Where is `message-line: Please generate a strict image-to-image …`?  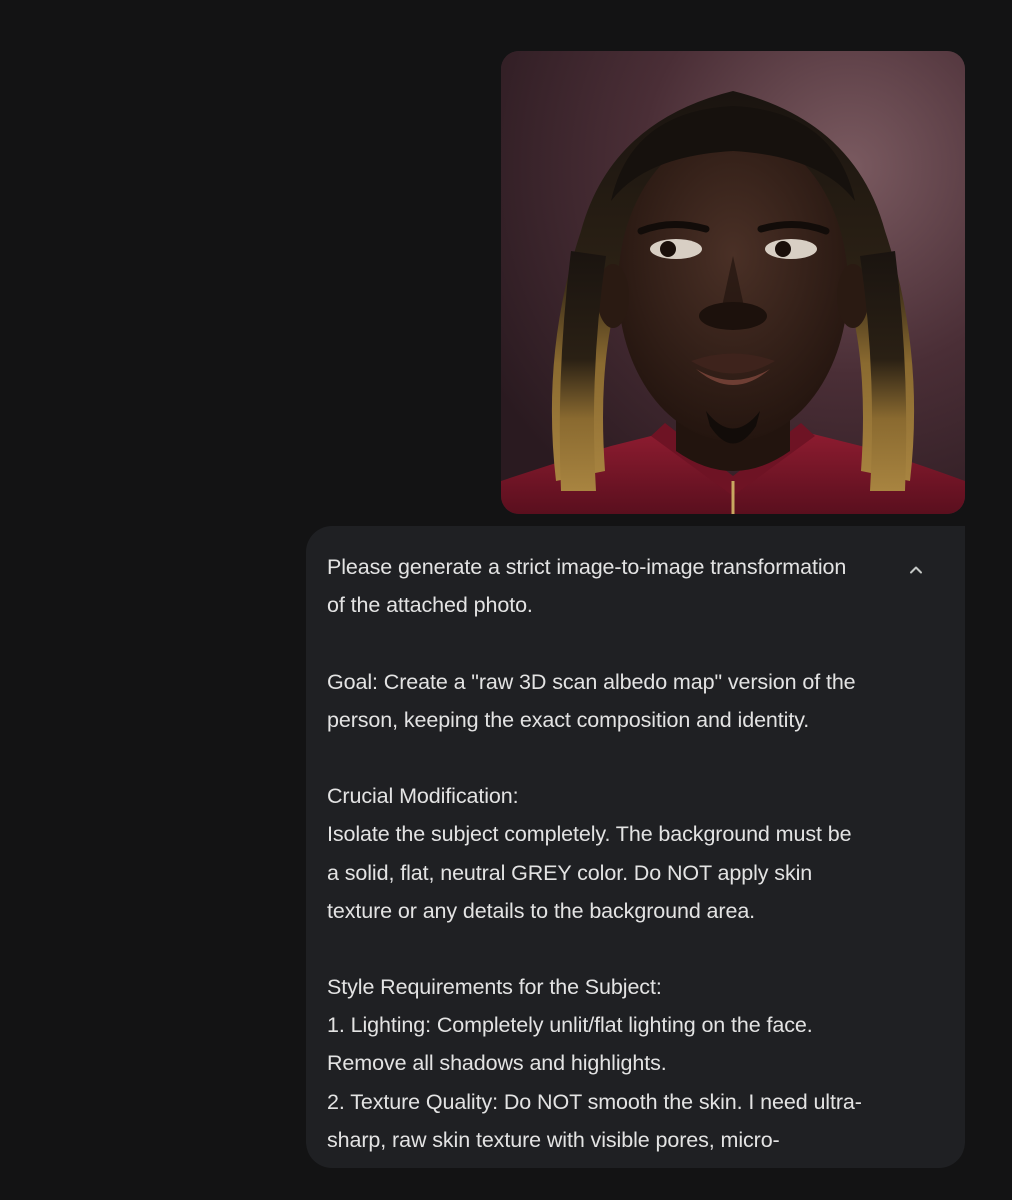 message-line: Please generate a strict image-to-image … is located at coordinates (587, 567).